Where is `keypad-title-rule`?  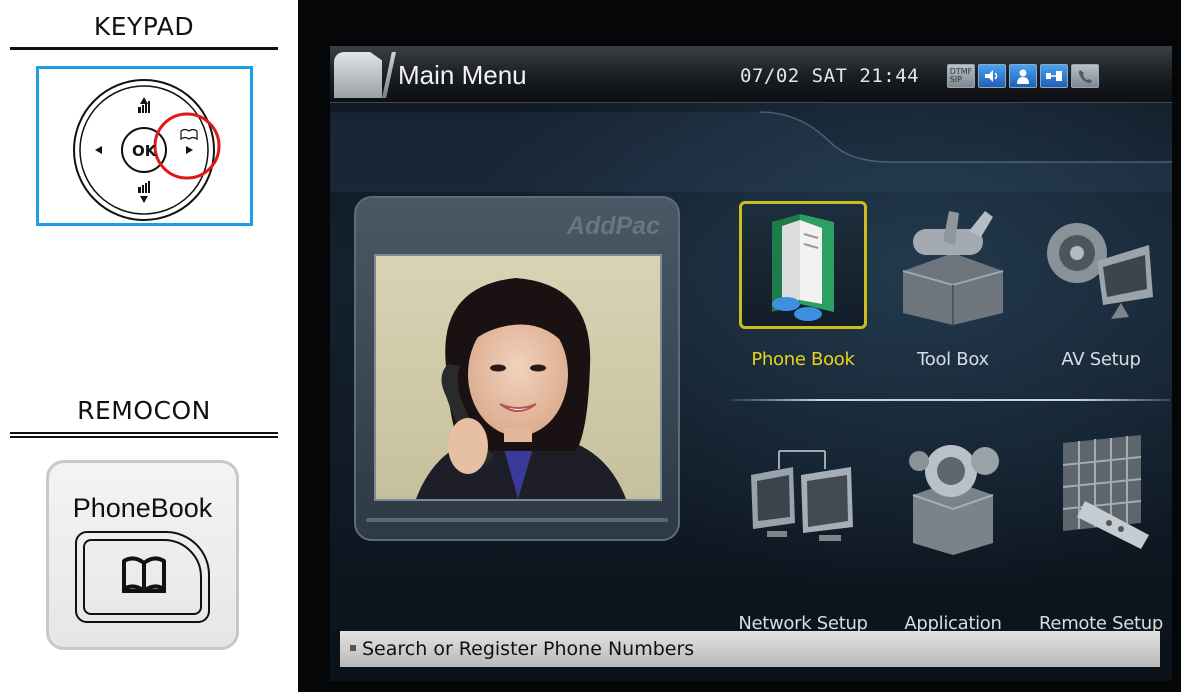 keypad-title-rule is located at coordinates (144, 48).